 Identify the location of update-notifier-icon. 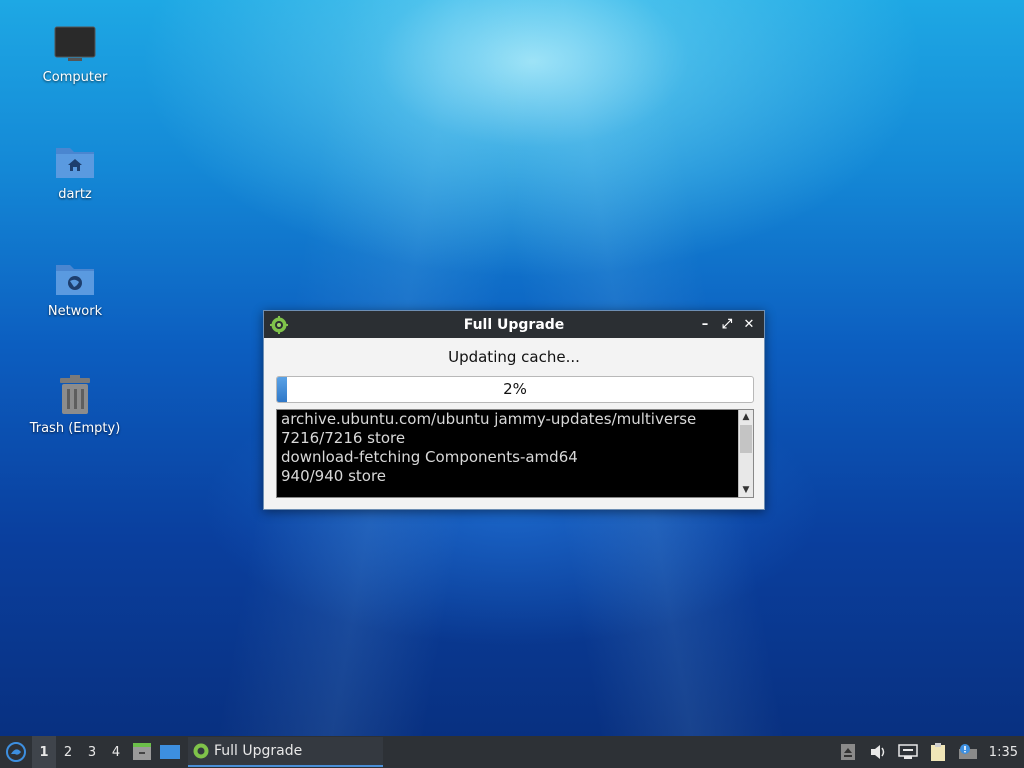
(968, 752).